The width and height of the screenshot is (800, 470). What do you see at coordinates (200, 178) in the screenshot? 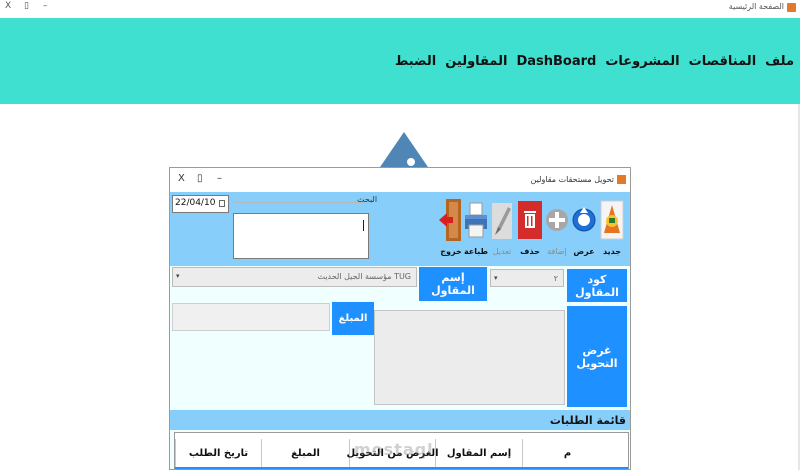
I see `dialog-restore-button: ▯` at bounding box center [200, 178].